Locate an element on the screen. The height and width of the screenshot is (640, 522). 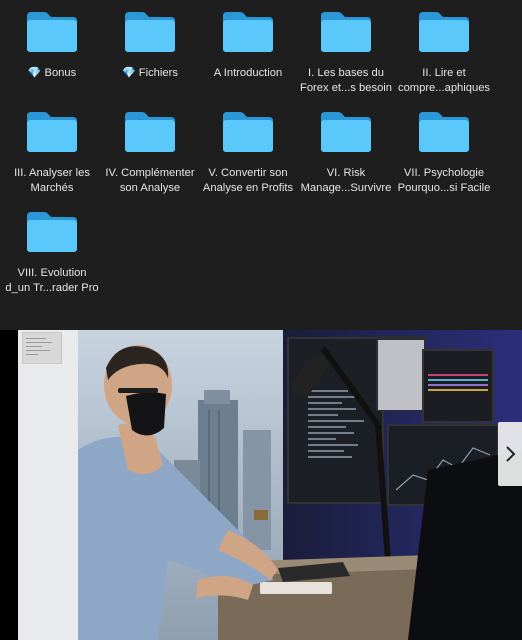
folder-evolution-trader: VIII. Evolution d_un Tr...rader Pro is located at coordinates (52, 251).